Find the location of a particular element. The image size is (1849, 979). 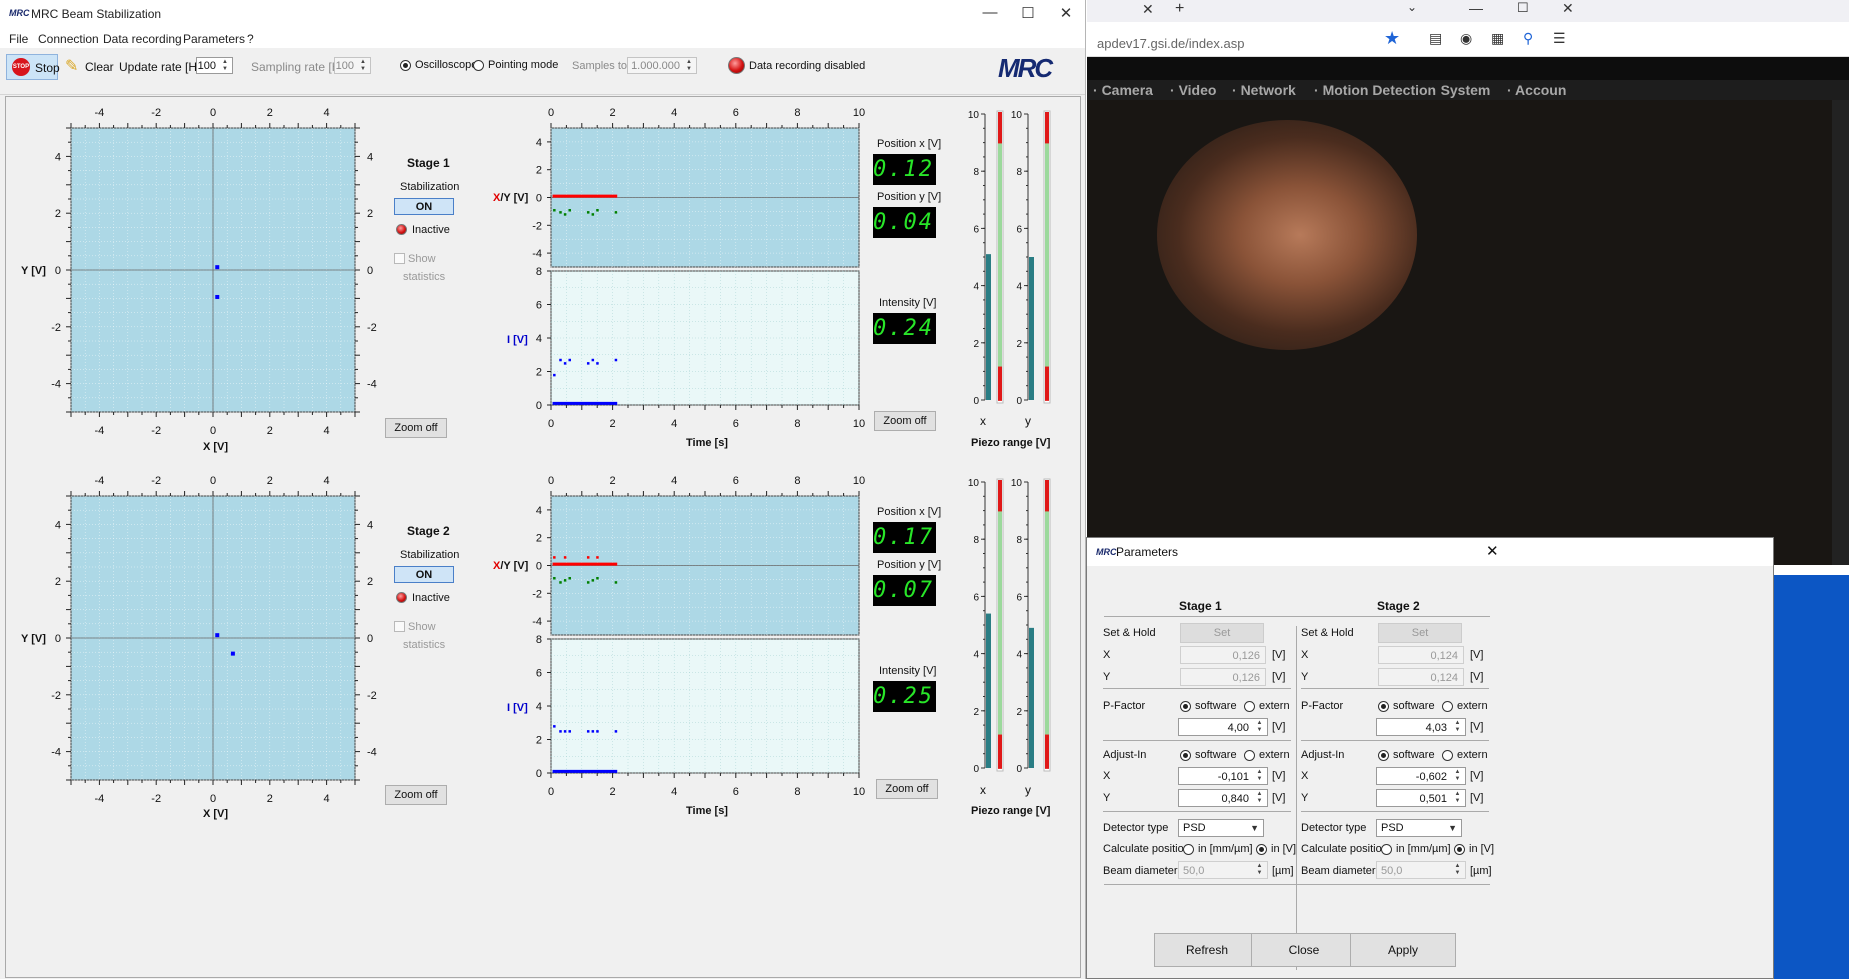

pocket-icon: ▤ is located at coordinates (1435, 38).